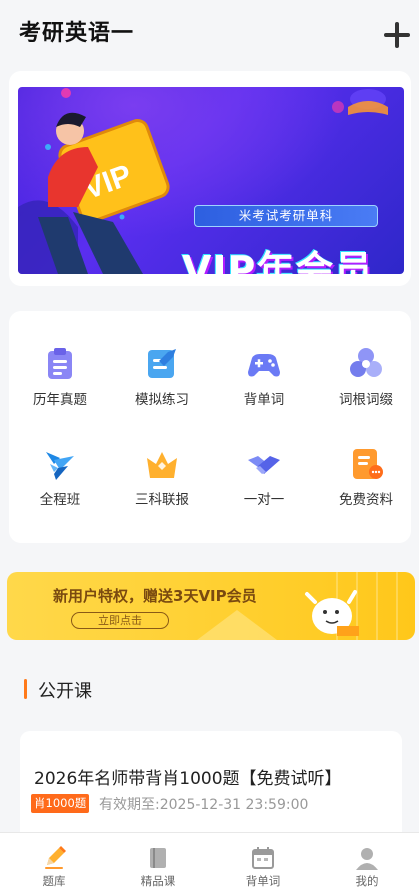  Describe the element at coordinates (367, 881) in the screenshot. I see `tab-label: 我的` at that location.